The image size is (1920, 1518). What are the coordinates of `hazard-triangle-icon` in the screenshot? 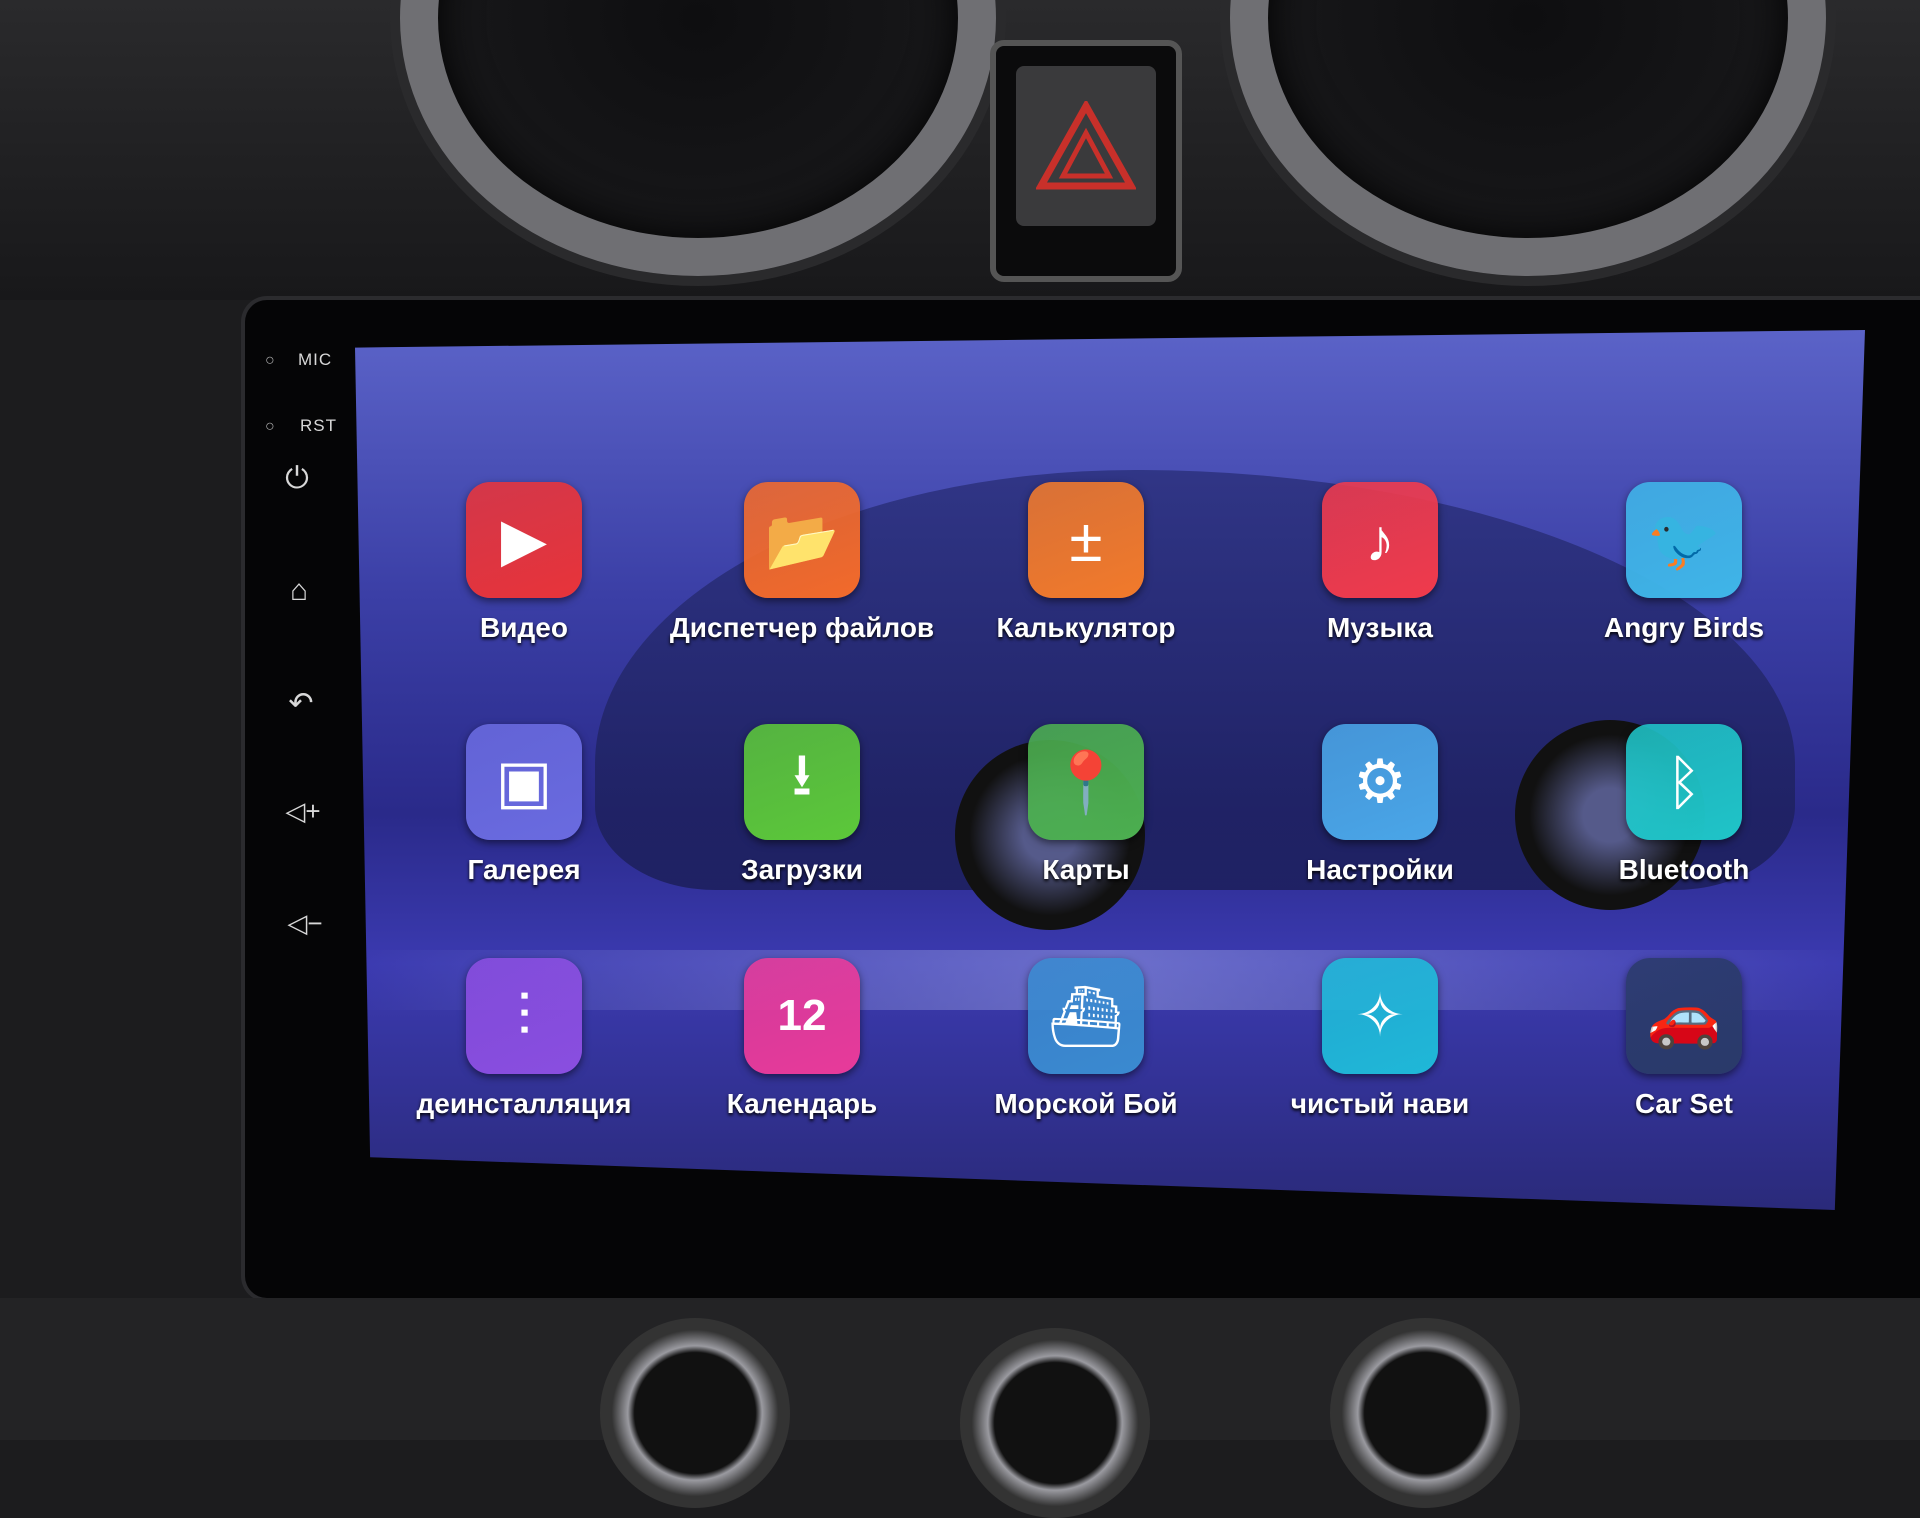 It's located at (1086, 146).